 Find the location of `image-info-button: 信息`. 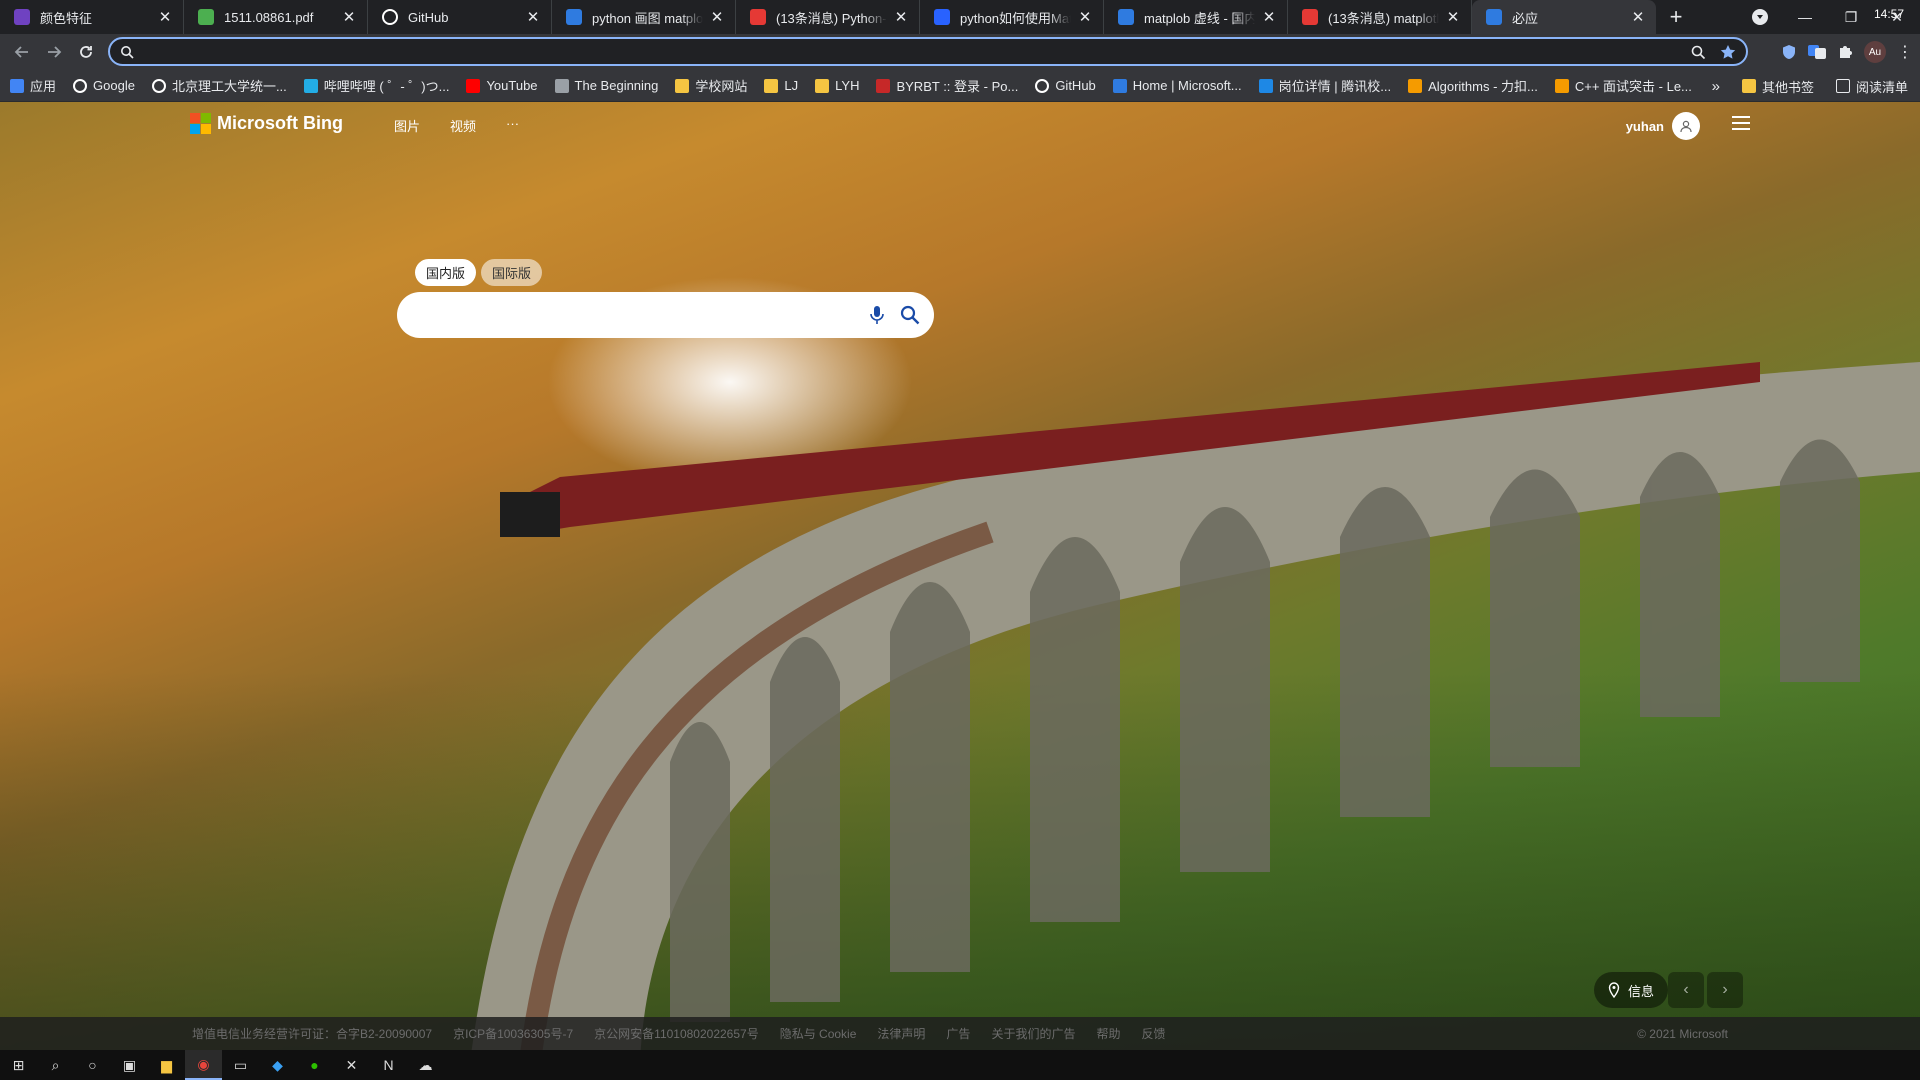

image-info-button: 信息 is located at coordinates (1631, 990).